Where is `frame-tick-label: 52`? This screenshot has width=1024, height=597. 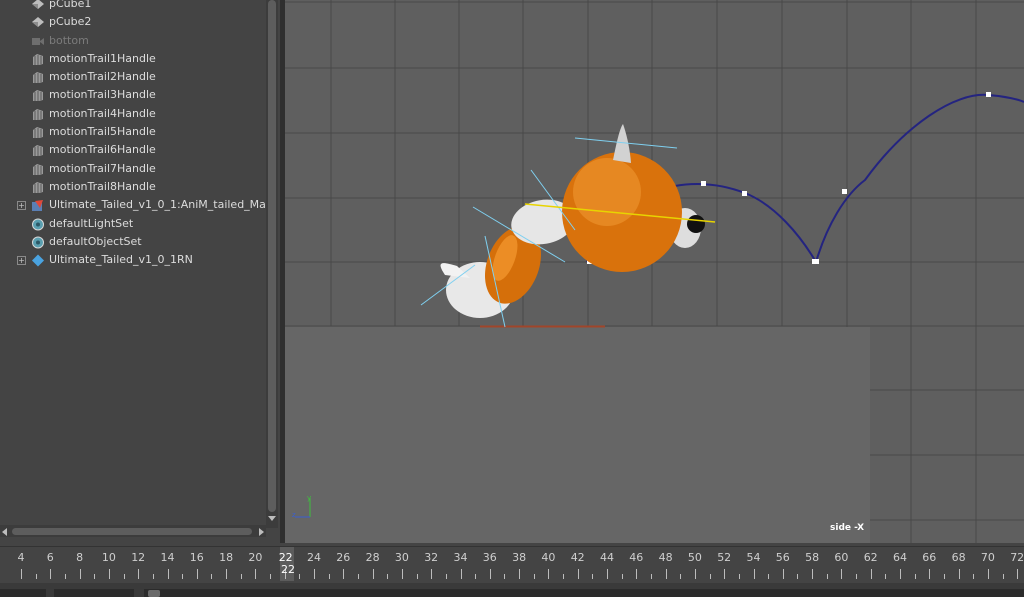 frame-tick-label: 52 is located at coordinates (724, 557).